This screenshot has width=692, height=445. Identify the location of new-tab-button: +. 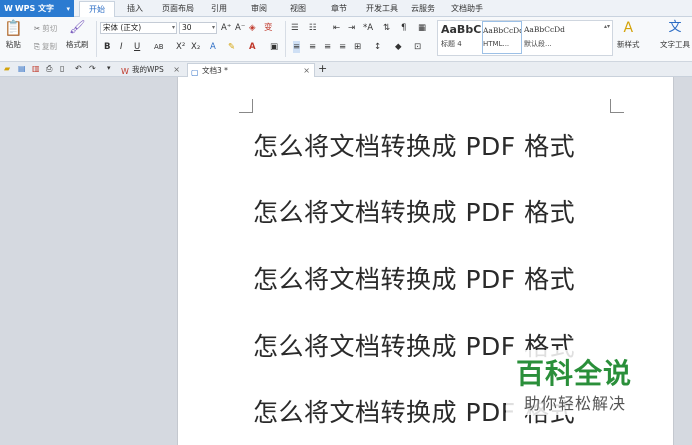
(322, 68).